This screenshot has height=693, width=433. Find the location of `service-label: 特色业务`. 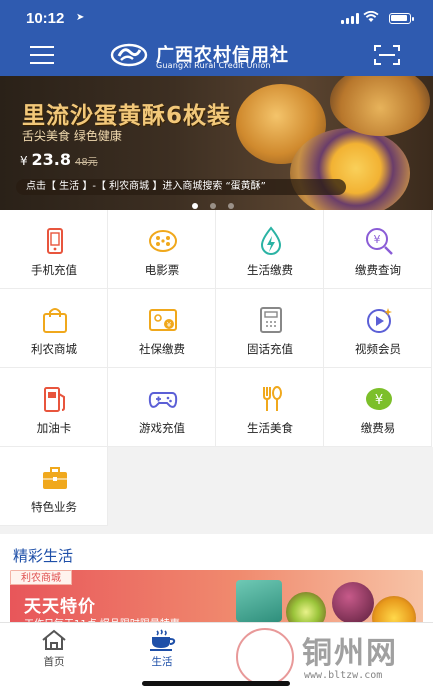

service-label: 特色业务 is located at coordinates (54, 507).